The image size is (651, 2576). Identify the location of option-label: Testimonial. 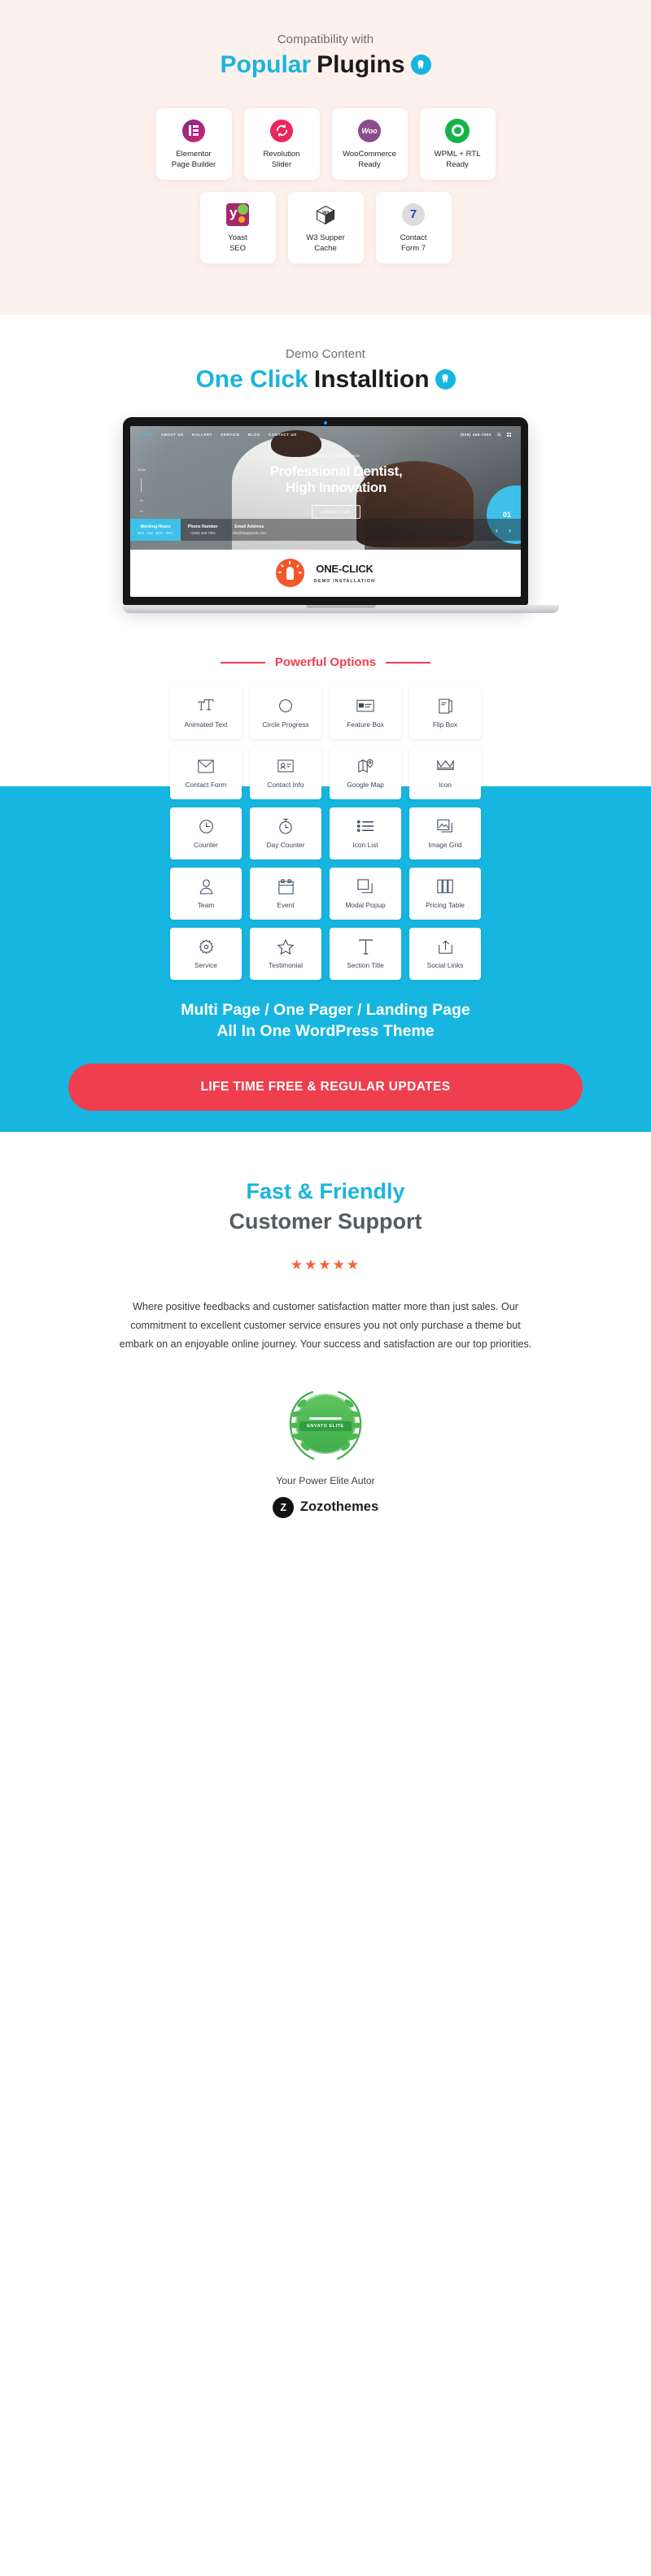
(286, 965).